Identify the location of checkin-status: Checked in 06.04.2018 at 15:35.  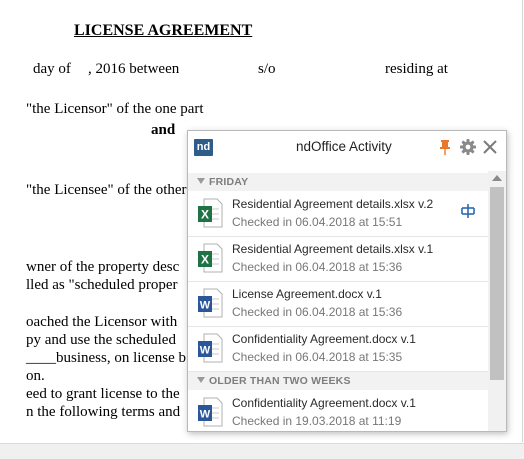
(317, 357).